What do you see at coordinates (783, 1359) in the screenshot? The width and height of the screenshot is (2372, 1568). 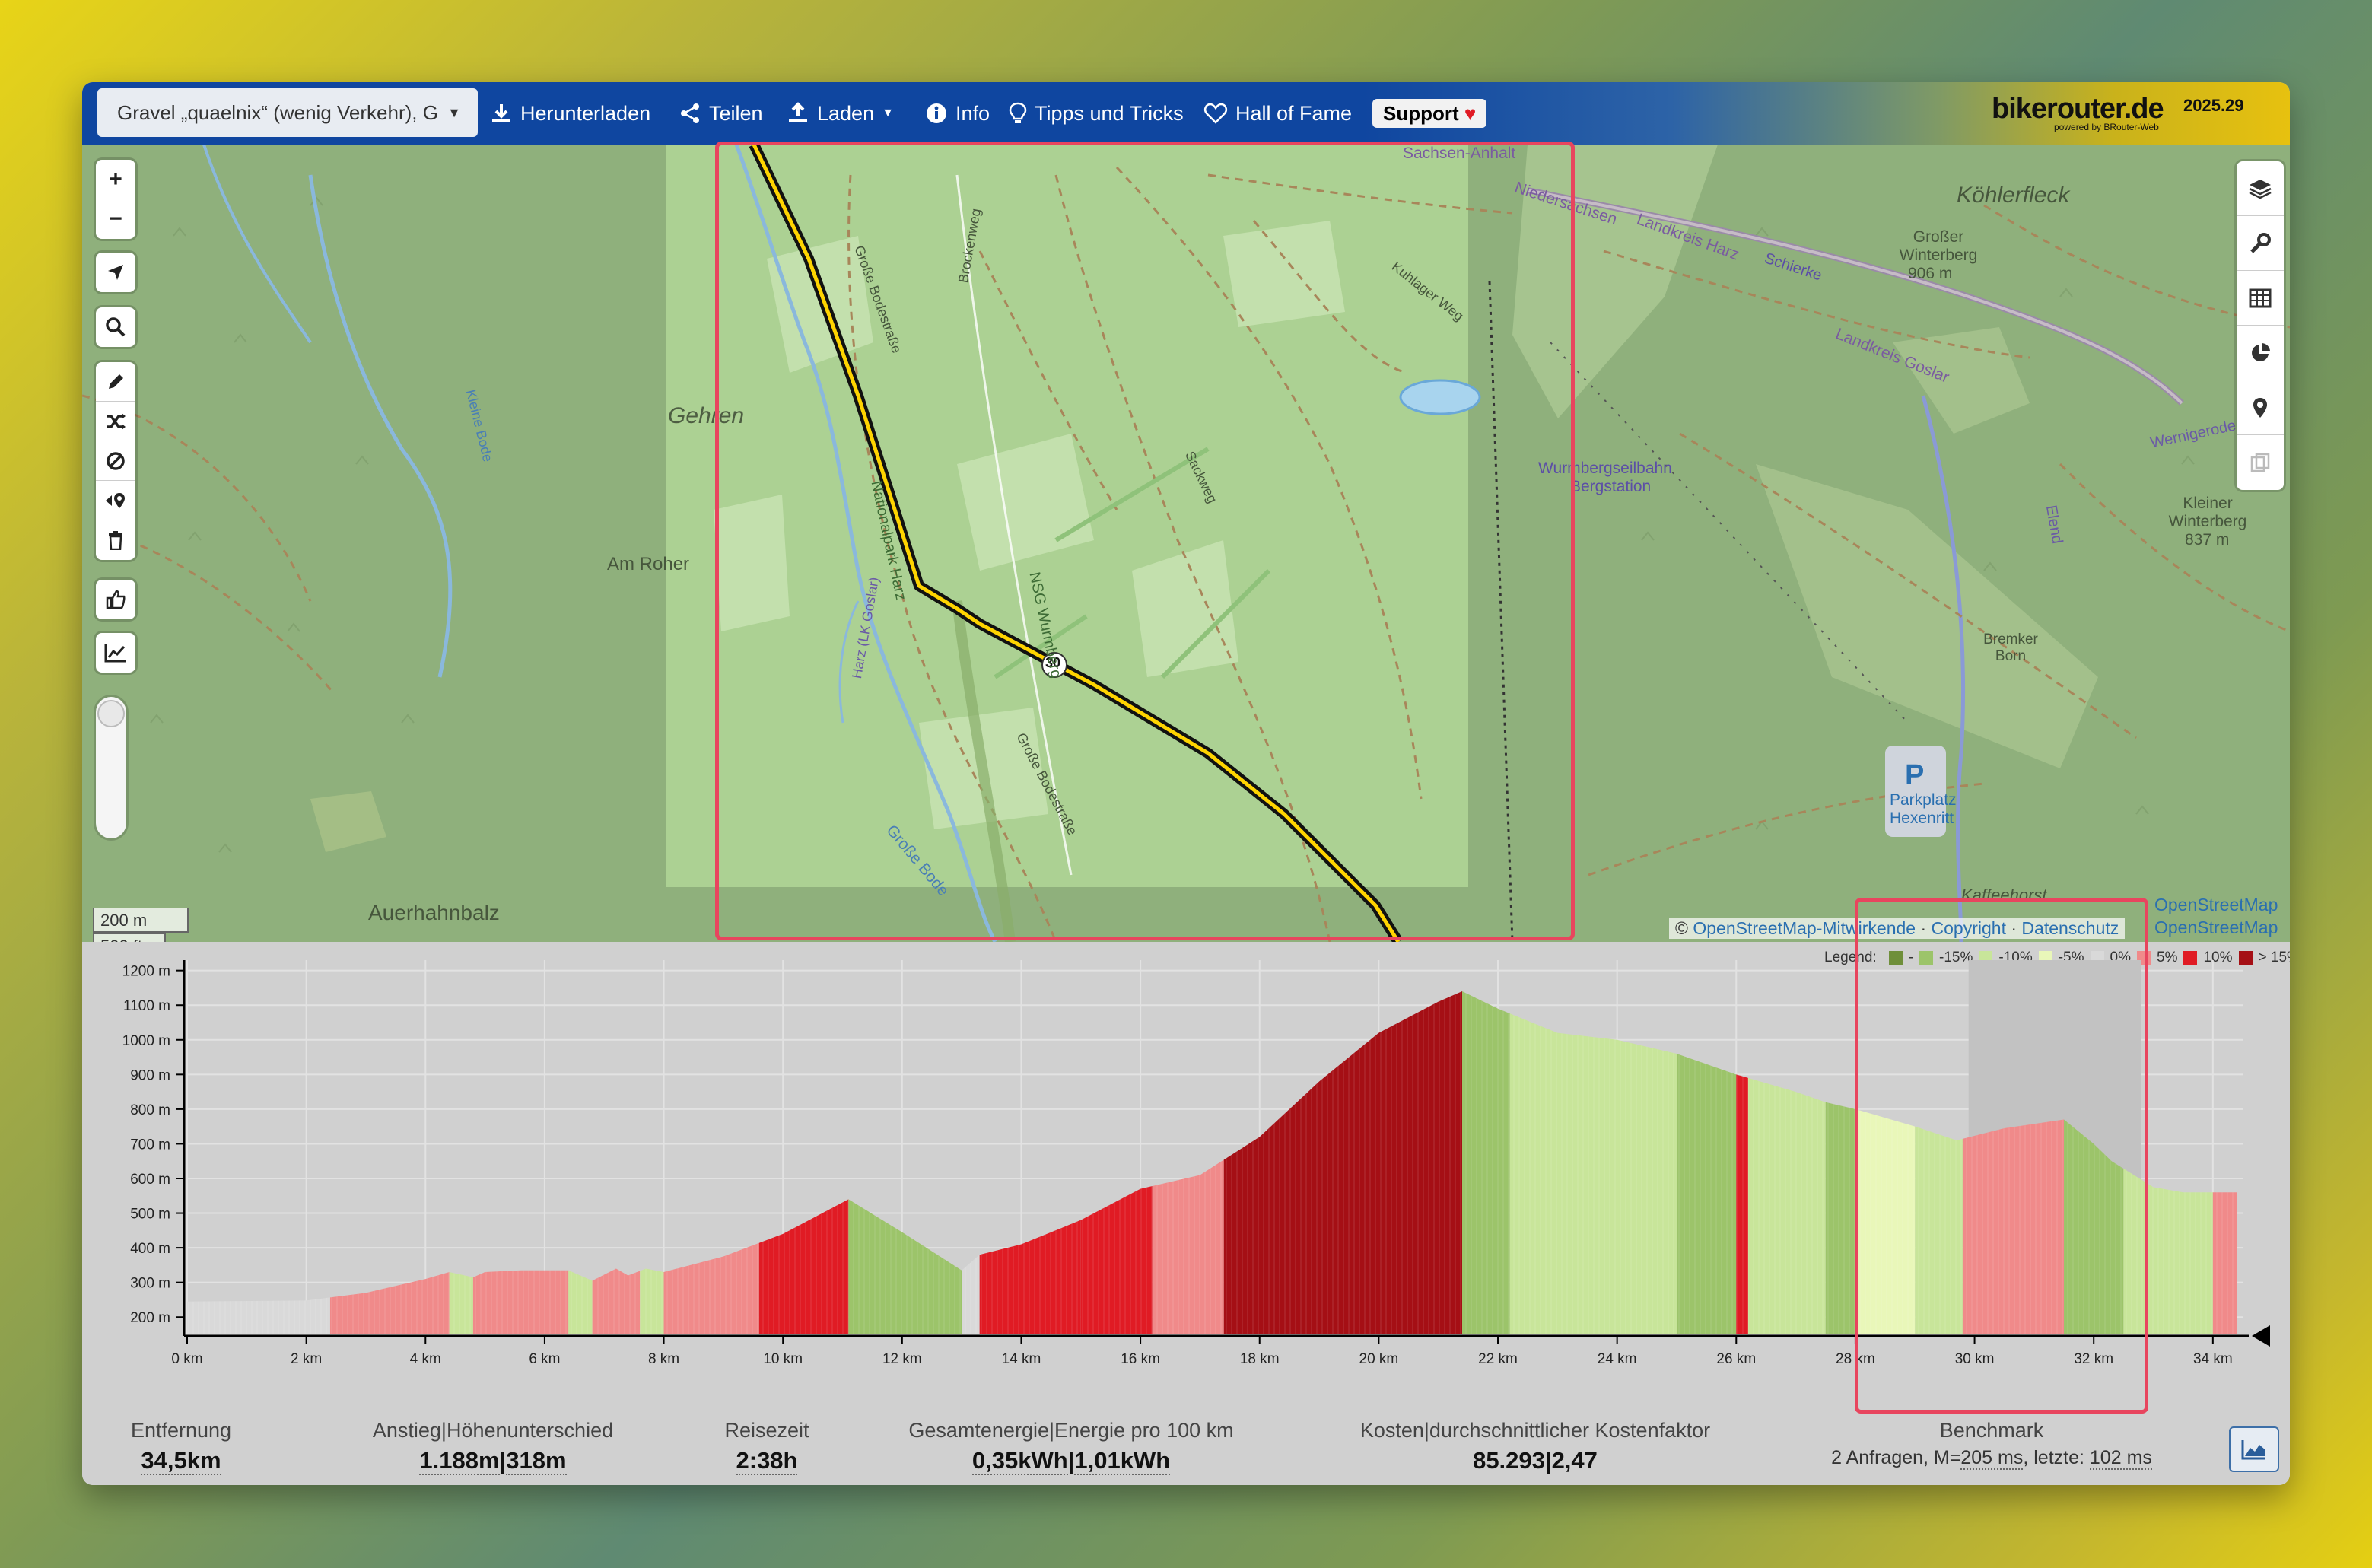 I see `x-tick-label: 10 km` at bounding box center [783, 1359].